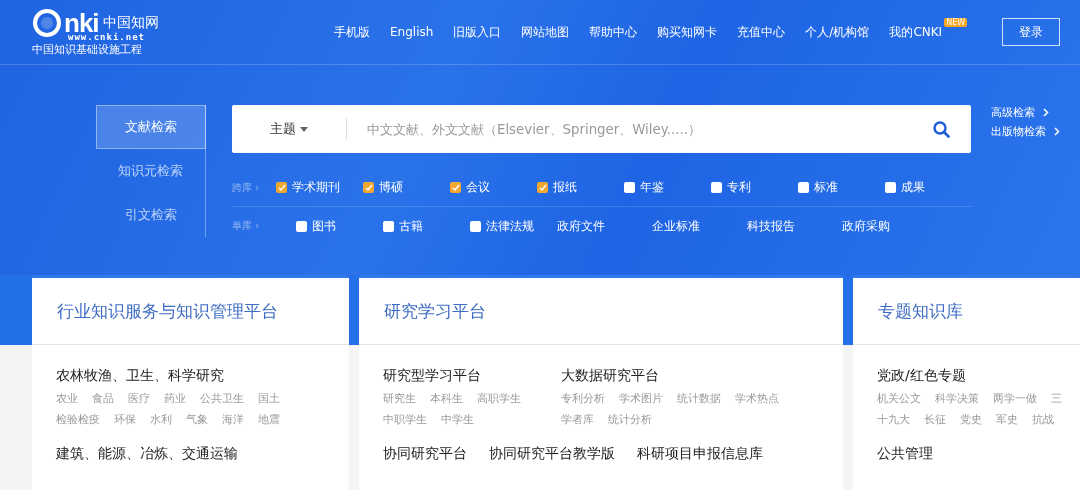  What do you see at coordinates (971, 419) in the screenshot?
I see `tag-link: 党史` at bounding box center [971, 419].